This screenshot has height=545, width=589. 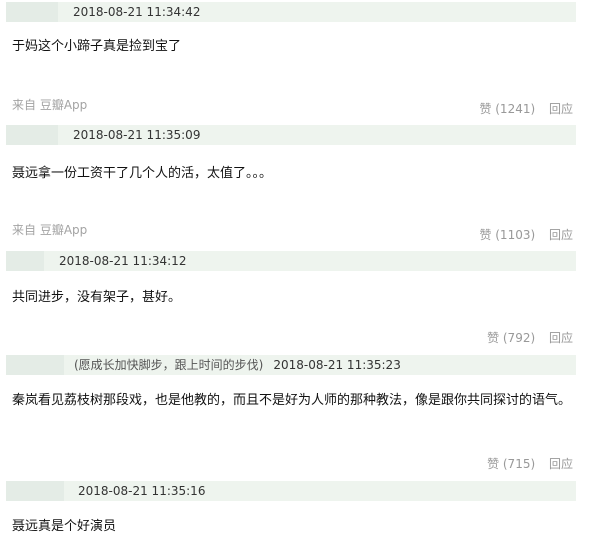 What do you see at coordinates (291, 12) in the screenshot?
I see `comment-header: 2018-08-21 11:34:42` at bounding box center [291, 12].